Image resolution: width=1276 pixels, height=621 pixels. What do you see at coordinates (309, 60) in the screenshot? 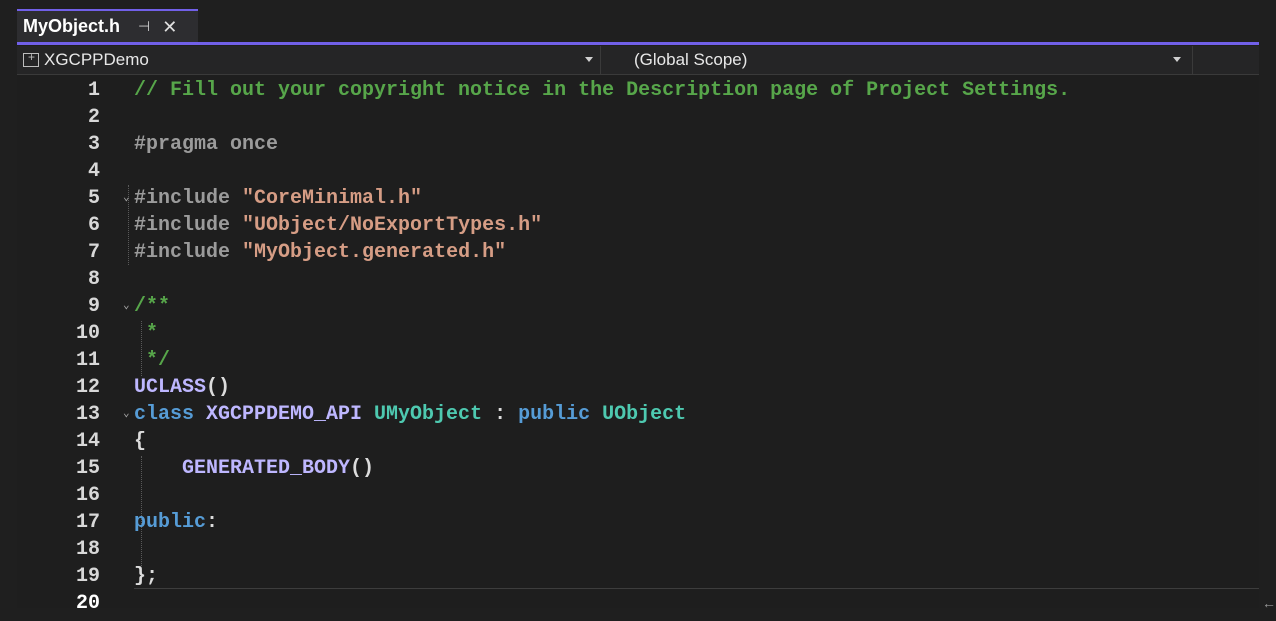
I see `project-dropdown: XGCPPDemo` at bounding box center [309, 60].